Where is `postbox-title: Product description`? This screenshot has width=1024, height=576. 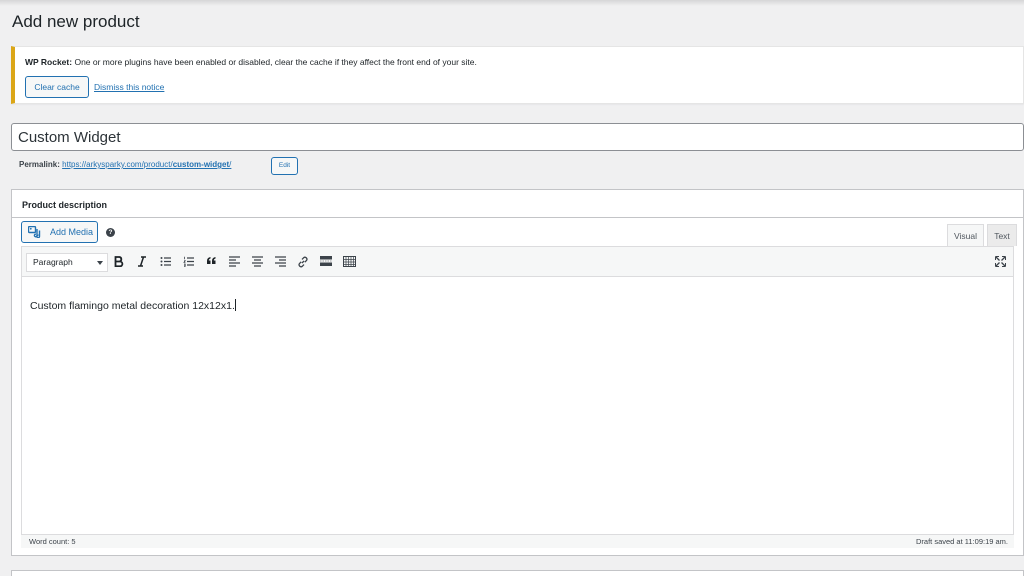
postbox-title: Product description is located at coordinates (65, 205).